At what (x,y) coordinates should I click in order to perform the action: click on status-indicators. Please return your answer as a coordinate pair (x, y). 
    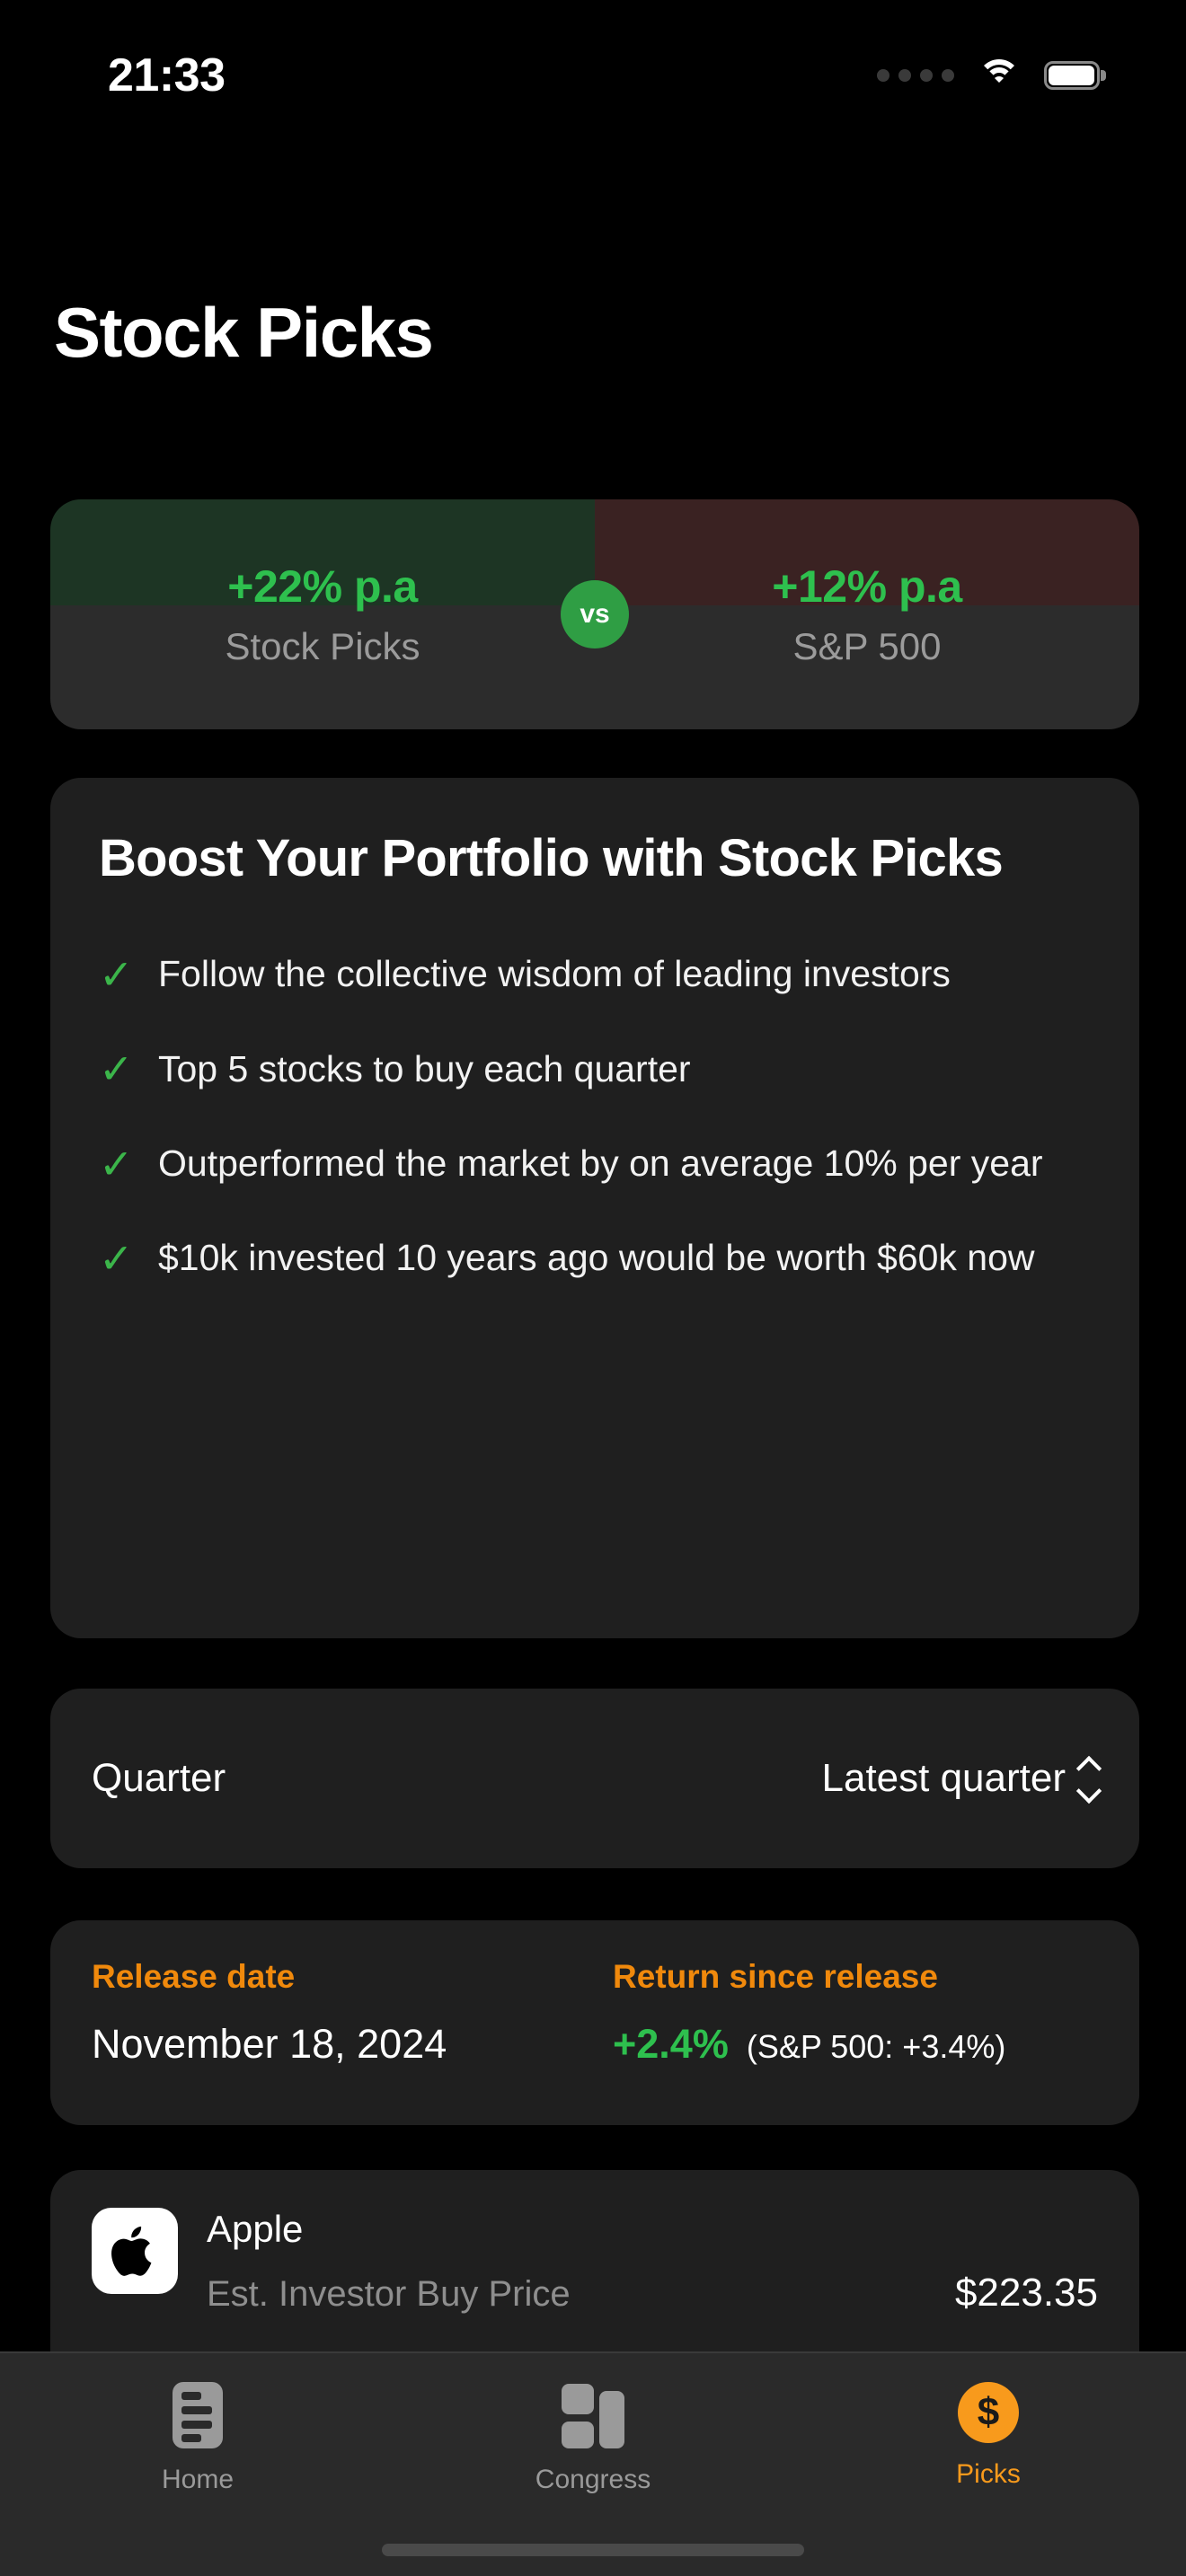
    Looking at the image, I should click on (991, 75).